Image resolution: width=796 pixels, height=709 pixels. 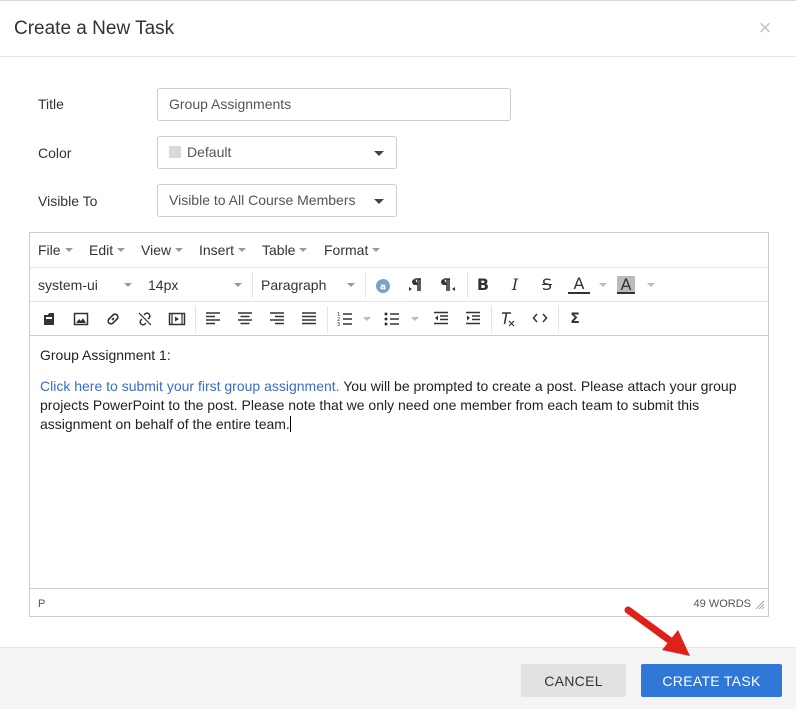 I want to click on visible-to-select-value: Visible to All Course Members, so click(x=262, y=200).